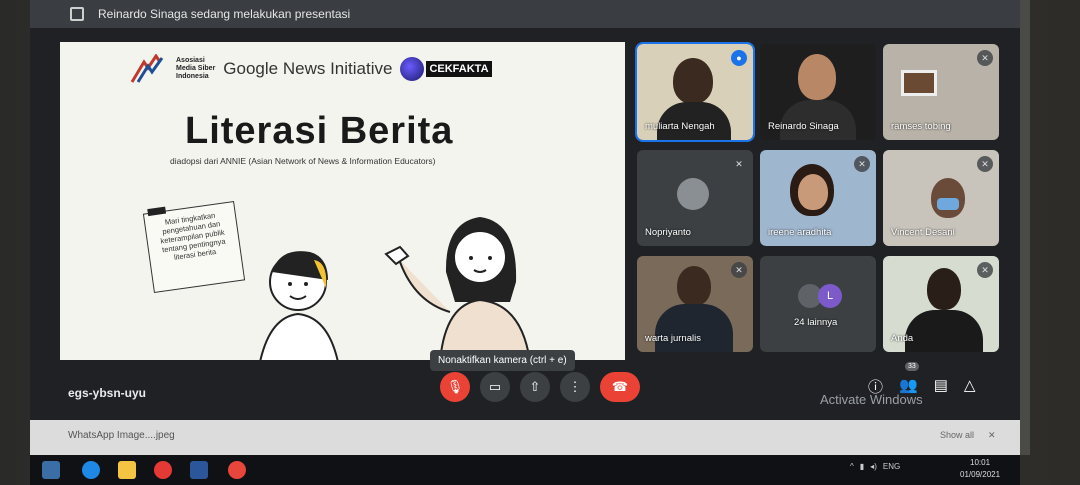 Image resolution: width=1080 pixels, height=485 pixels. Describe the element at coordinates (673, 338) in the screenshot. I see `participant-name: warta jurnalis` at that location.